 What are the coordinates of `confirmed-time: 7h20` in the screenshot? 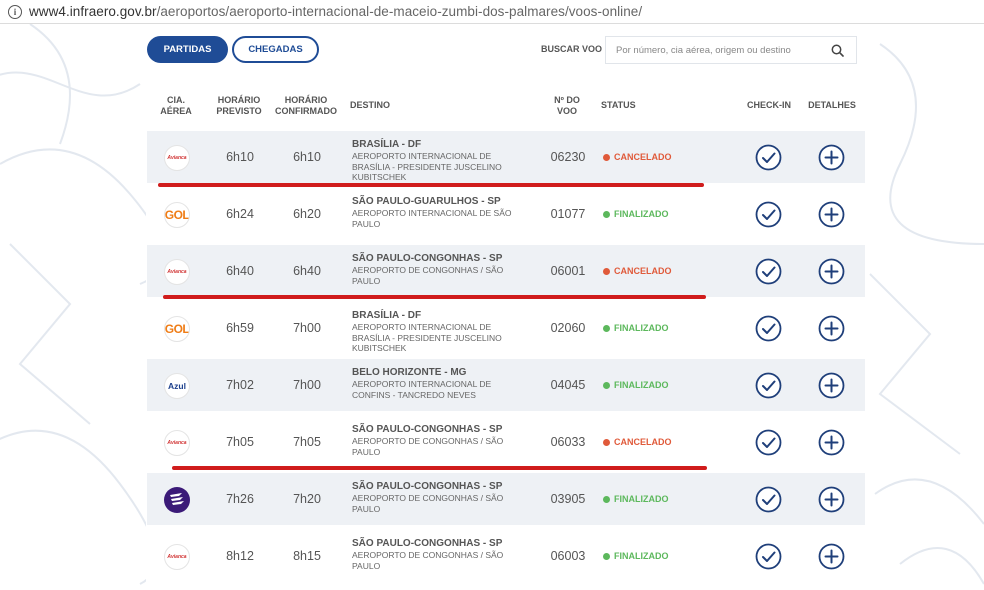 It's located at (307, 499).